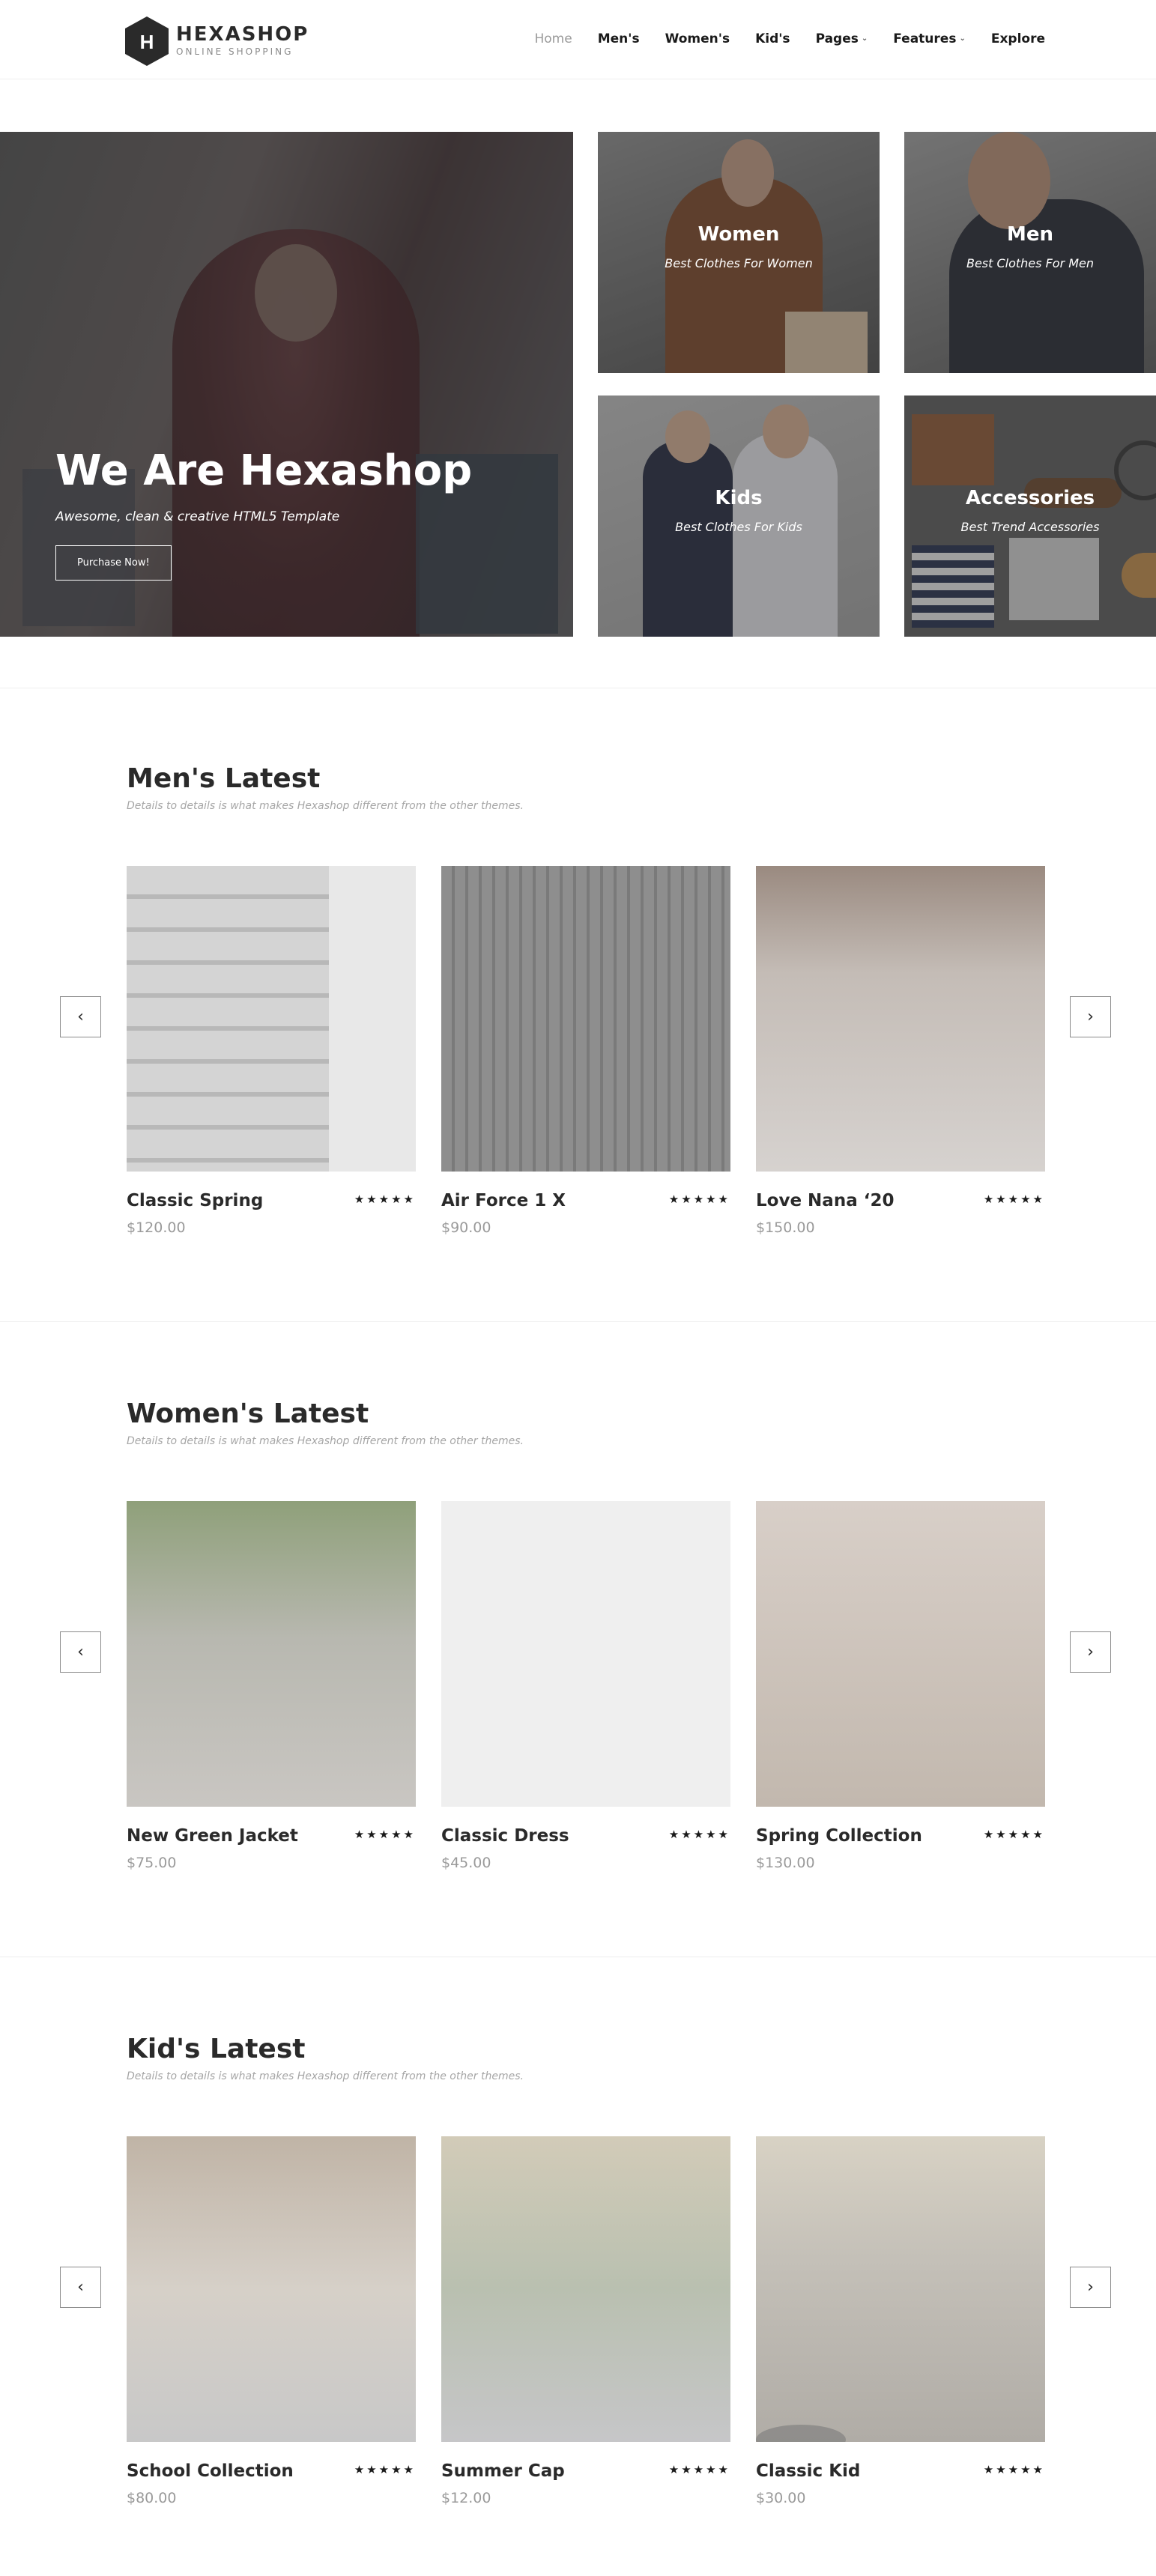 Image resolution: width=1156 pixels, height=2576 pixels. Describe the element at coordinates (157, 1227) in the screenshot. I see `product-price: $120.00` at that location.